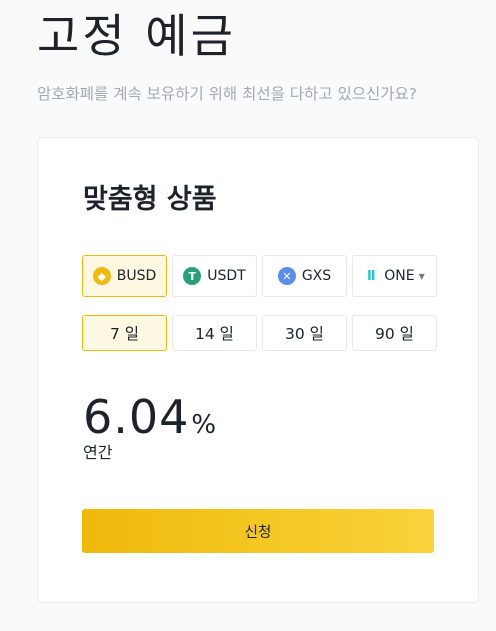 This screenshot has width=496, height=631. Describe the element at coordinates (136, 417) in the screenshot. I see `rate-value: 6.04` at that location.